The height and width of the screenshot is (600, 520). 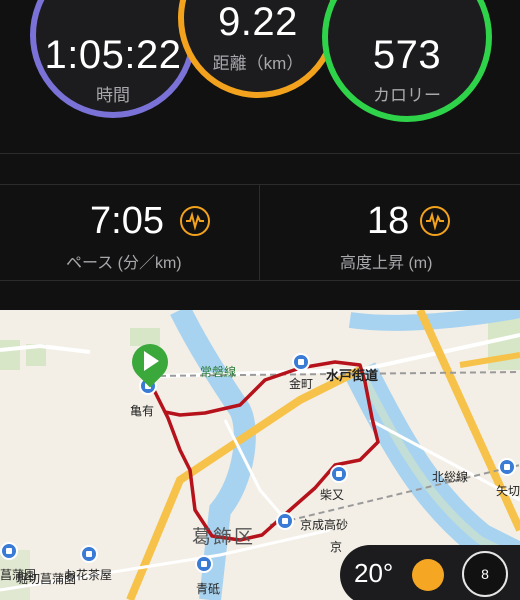 I want to click on weather-widget: 20° 8, so click(x=430, y=572).